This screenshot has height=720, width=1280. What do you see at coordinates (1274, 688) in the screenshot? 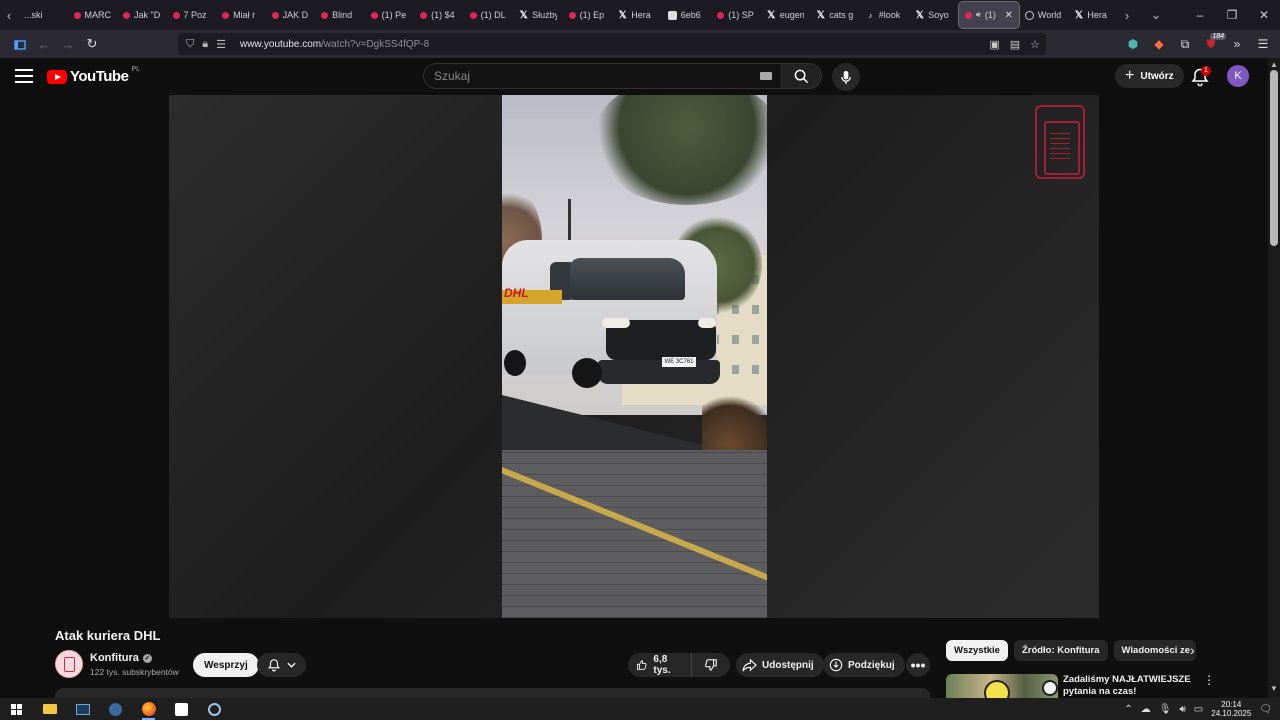
I see `scroll-down-arrow-icon: ▼` at bounding box center [1274, 688].